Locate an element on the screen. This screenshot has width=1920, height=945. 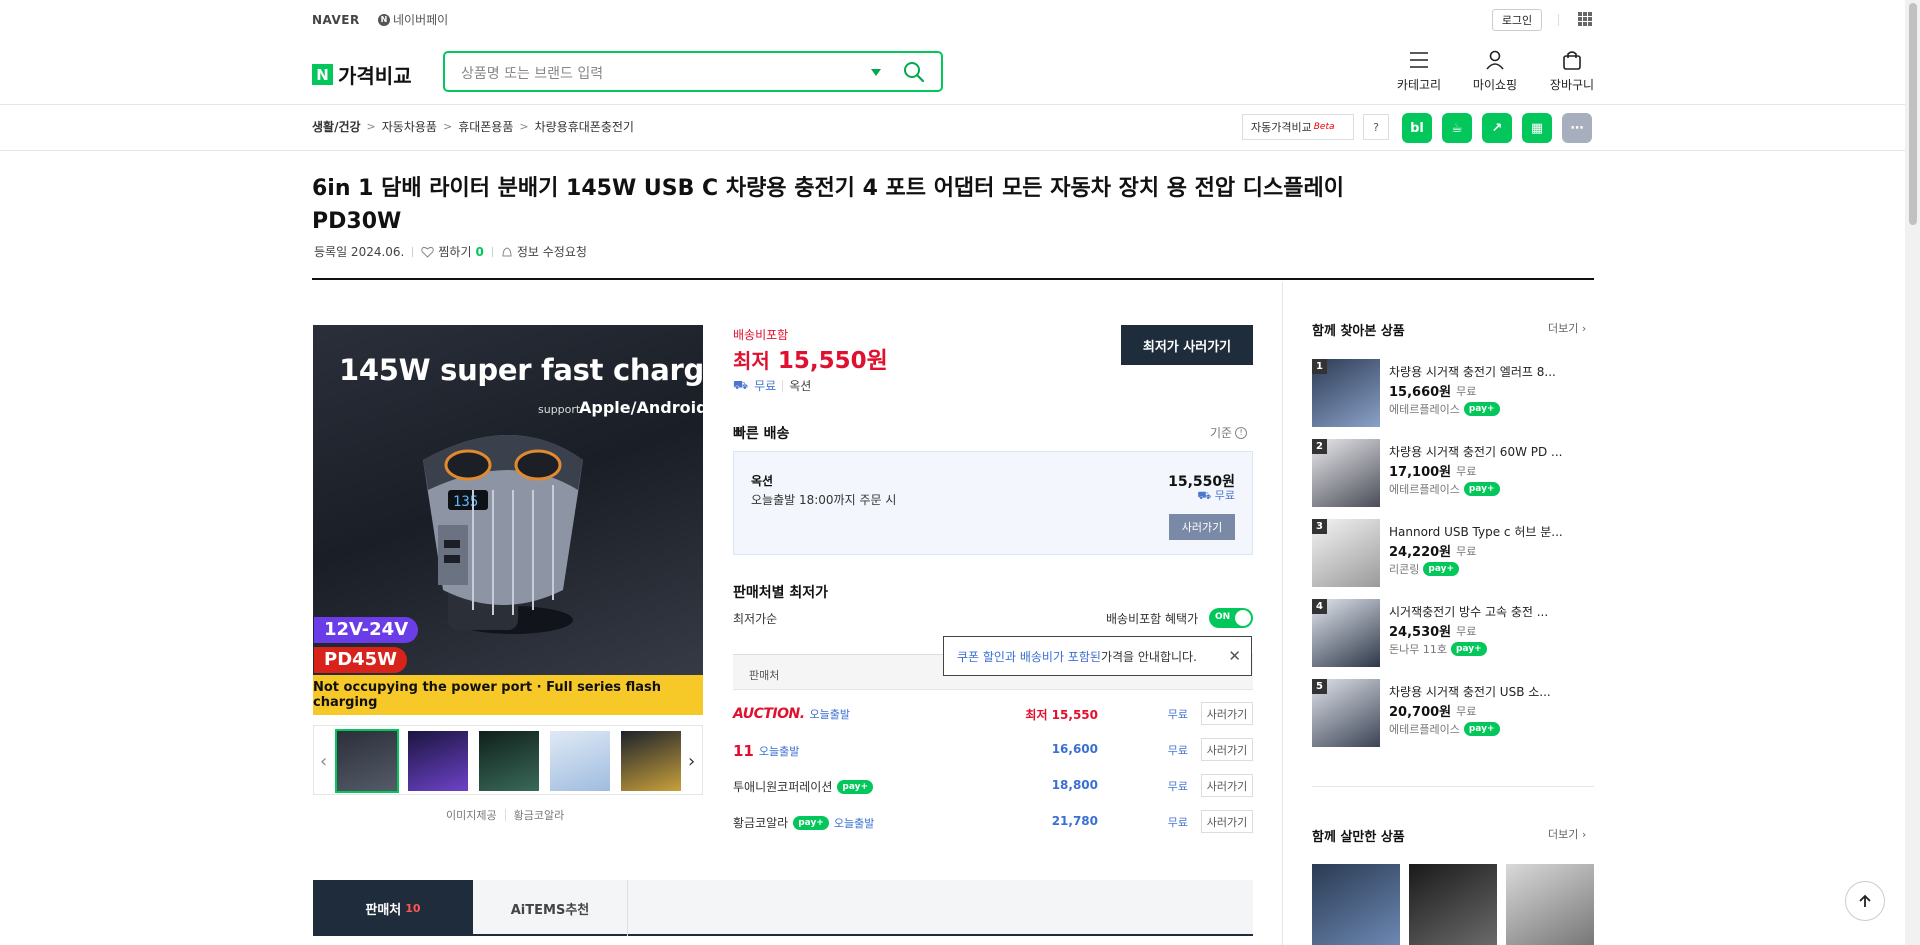
recommended-price: 24,530원 is located at coordinates (1420, 632).